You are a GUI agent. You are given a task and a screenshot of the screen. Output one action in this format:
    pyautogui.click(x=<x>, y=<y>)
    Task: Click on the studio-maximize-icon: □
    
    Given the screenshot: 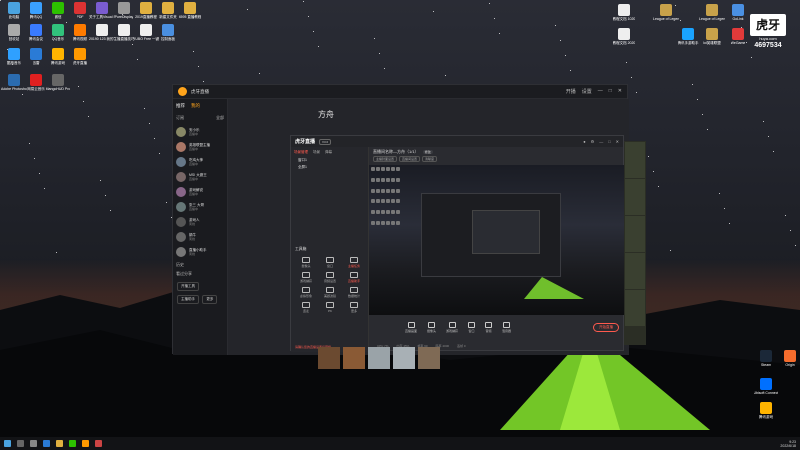 What is the action you would take?
    pyautogui.click(x=609, y=141)
    